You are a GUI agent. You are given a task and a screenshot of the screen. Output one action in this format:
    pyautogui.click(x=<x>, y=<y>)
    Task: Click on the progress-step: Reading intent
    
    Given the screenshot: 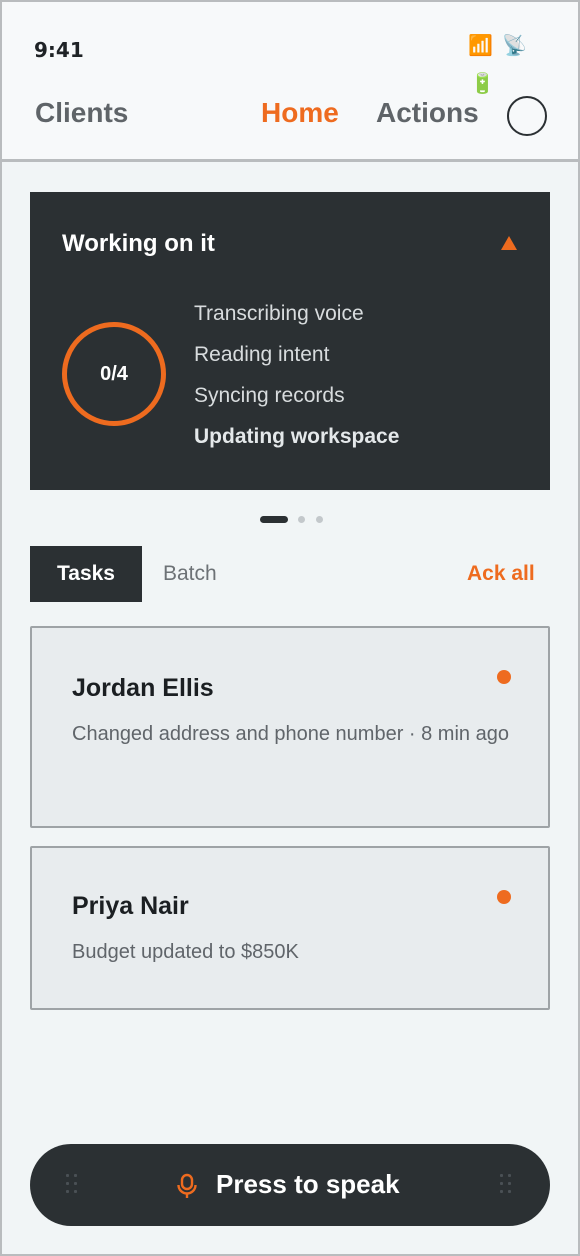 What is the action you would take?
    pyautogui.click(x=262, y=354)
    